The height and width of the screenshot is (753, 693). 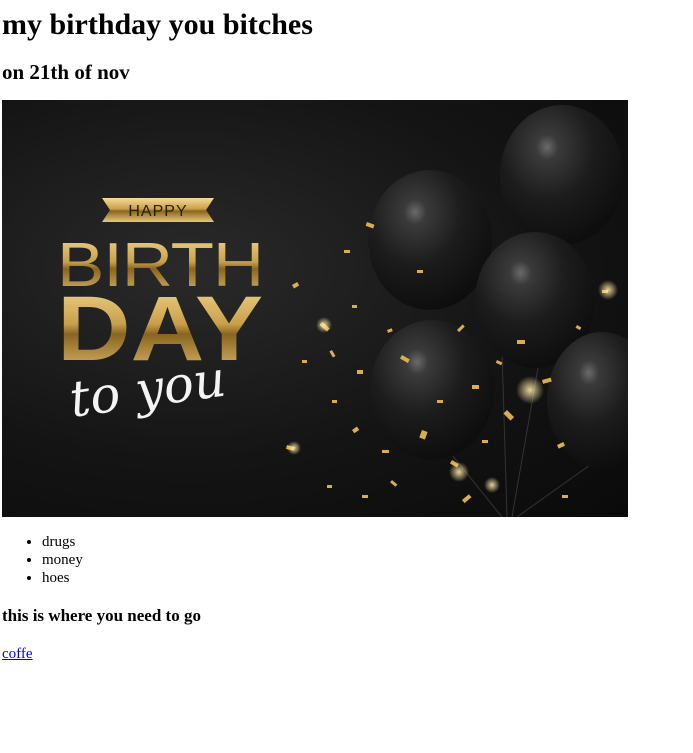 What do you see at coordinates (366, 560) in the screenshot?
I see `list-item: money` at bounding box center [366, 560].